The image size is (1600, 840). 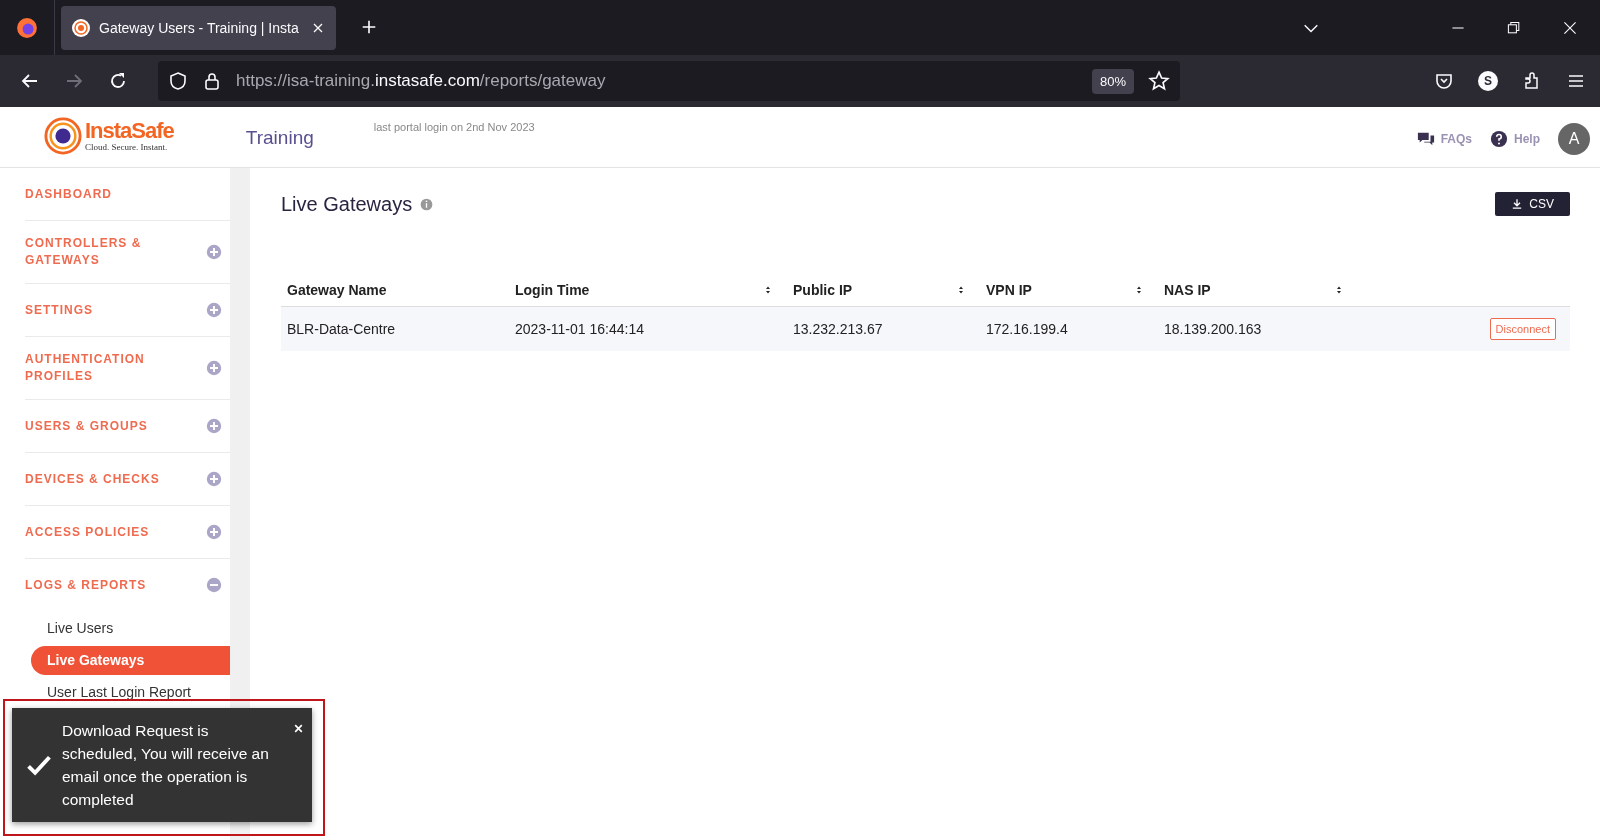 I want to click on toast-message: Download Request is scheduled, You will receive an email once the operation is completed, so click(x=166, y=765).